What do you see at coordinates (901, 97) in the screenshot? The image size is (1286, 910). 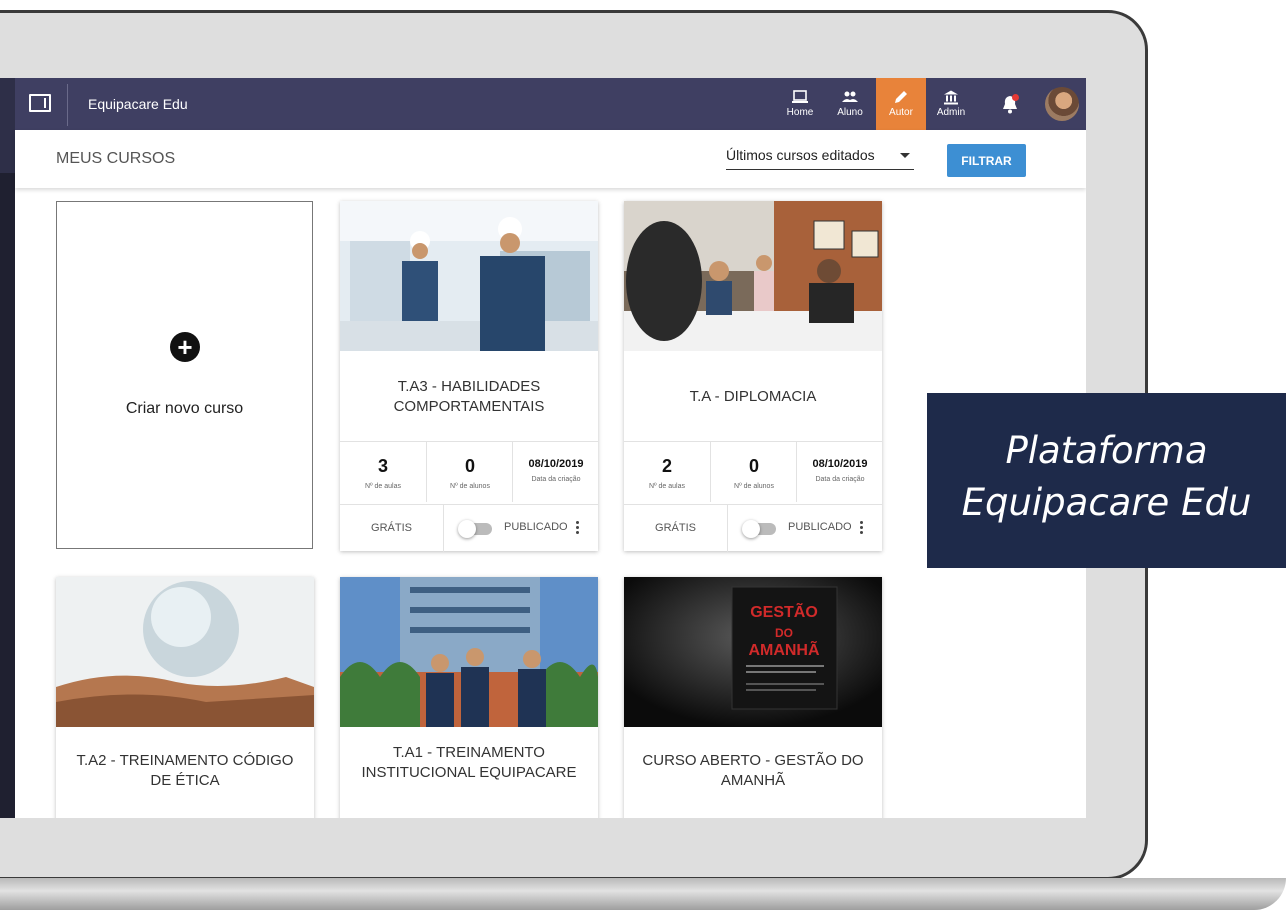 I see `pencil-icon` at bounding box center [901, 97].